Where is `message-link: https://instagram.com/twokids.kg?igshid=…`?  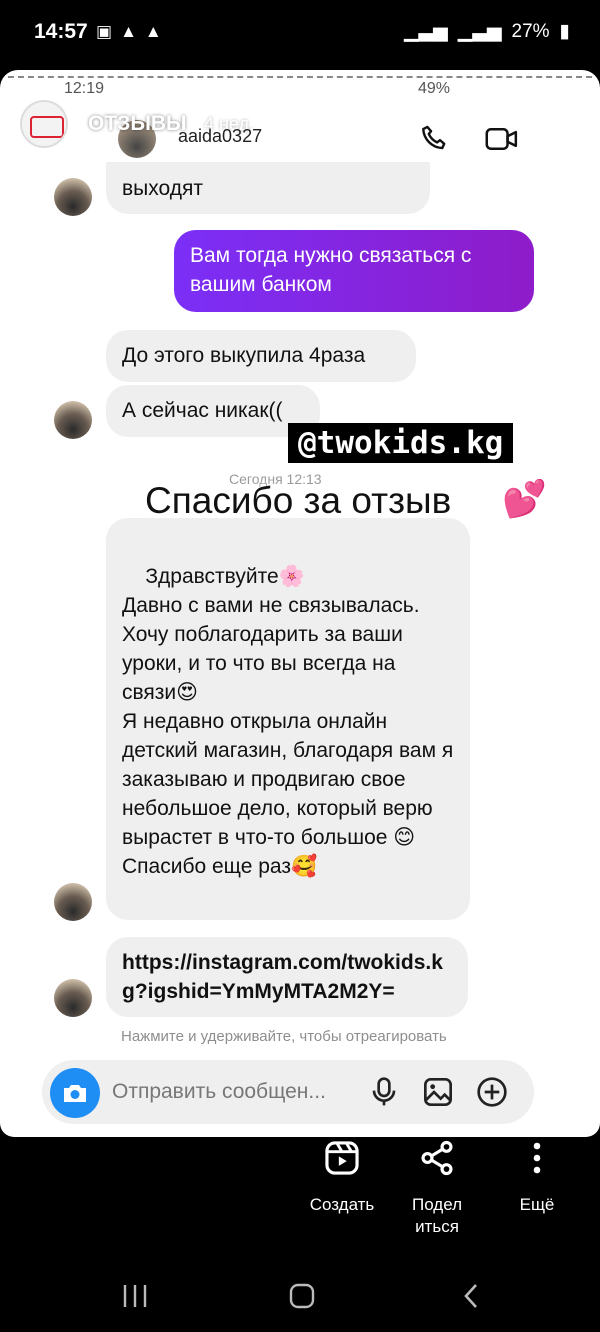 message-link: https://instagram.com/twokids.kg?igshid=… is located at coordinates (287, 977).